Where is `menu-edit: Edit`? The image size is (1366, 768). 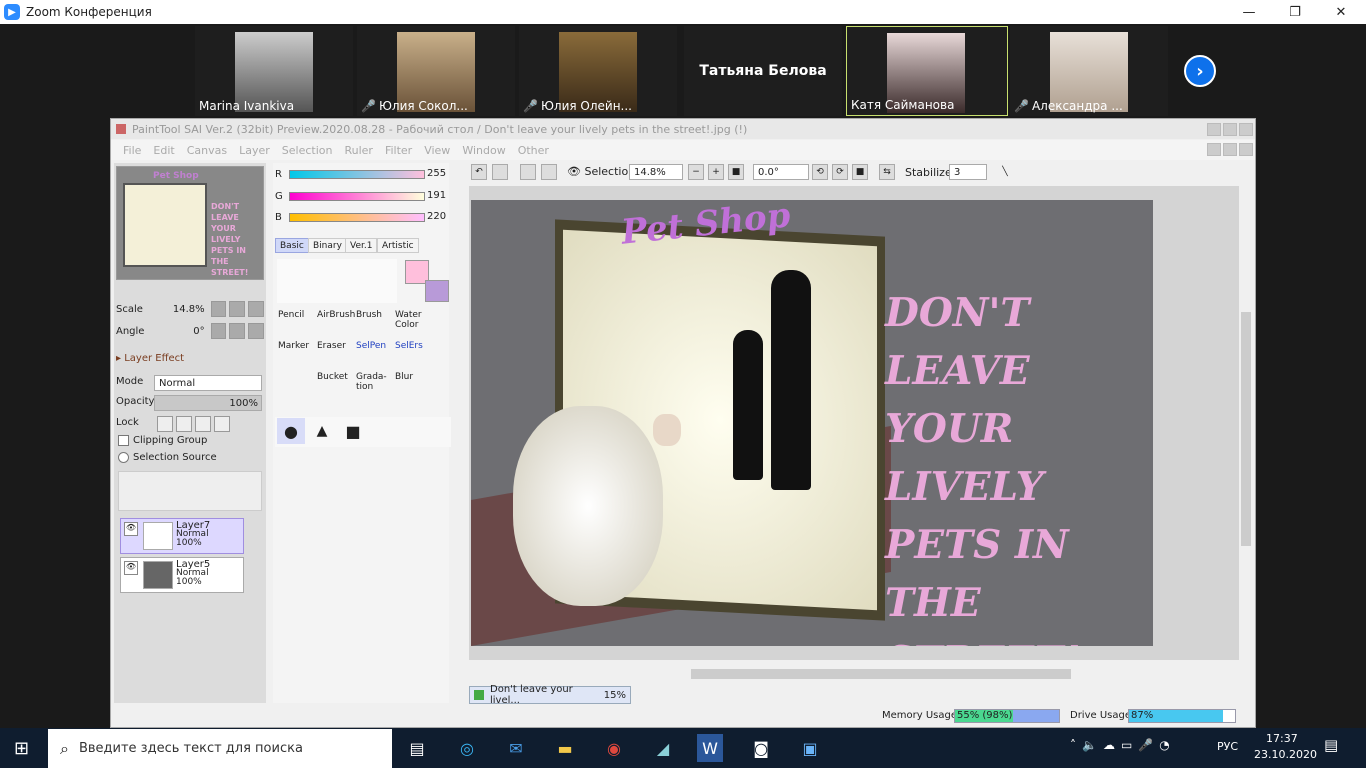 menu-edit: Edit is located at coordinates (163, 150).